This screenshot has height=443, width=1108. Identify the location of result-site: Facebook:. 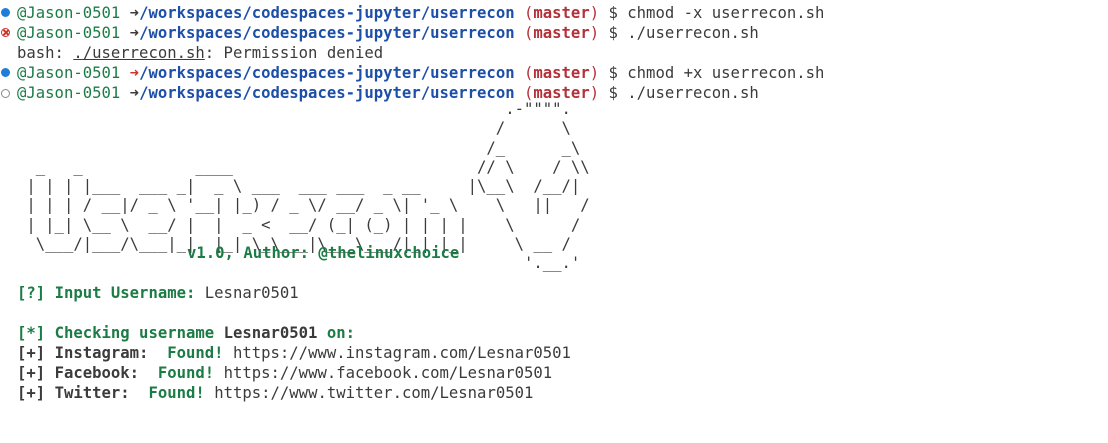
(97, 373).